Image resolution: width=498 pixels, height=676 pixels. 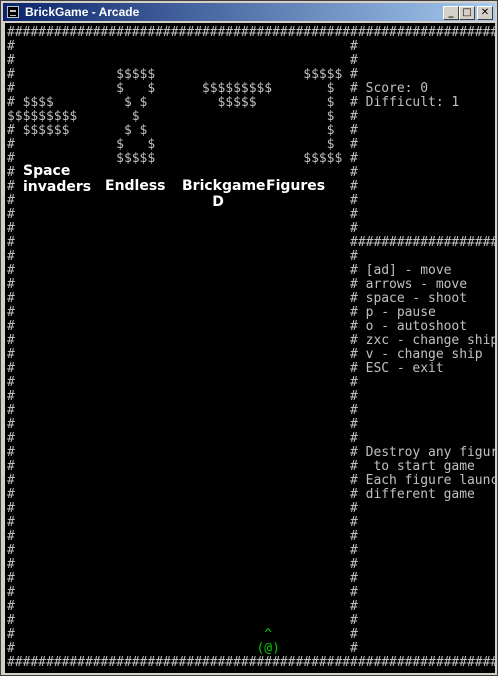 What do you see at coordinates (451, 13) in the screenshot?
I see `minimize-button: _` at bounding box center [451, 13].